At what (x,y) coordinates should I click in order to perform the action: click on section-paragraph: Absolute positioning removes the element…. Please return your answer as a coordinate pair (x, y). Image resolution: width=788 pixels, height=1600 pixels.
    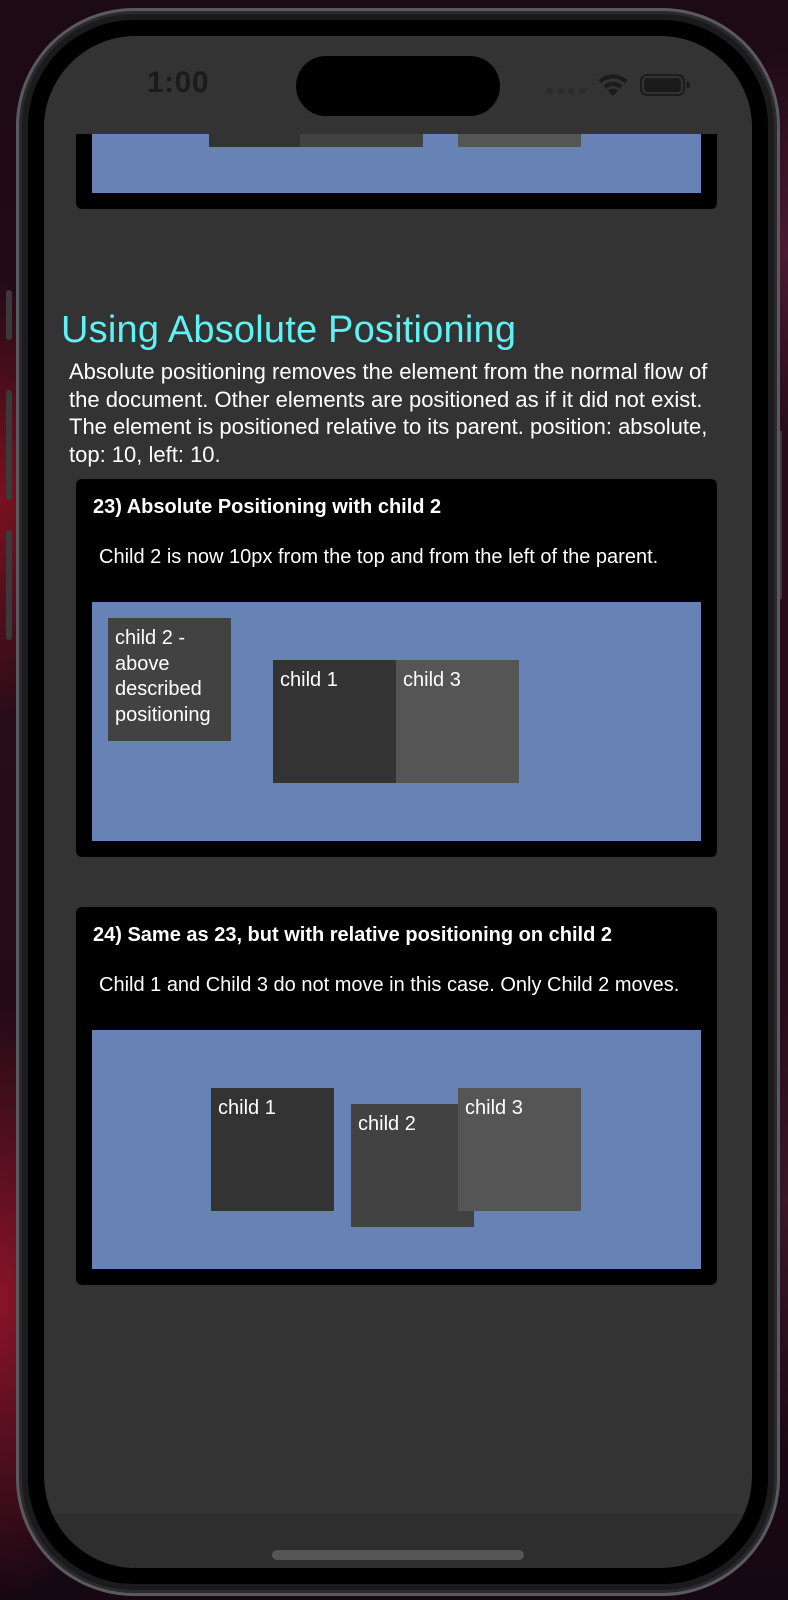
    Looking at the image, I should click on (388, 413).